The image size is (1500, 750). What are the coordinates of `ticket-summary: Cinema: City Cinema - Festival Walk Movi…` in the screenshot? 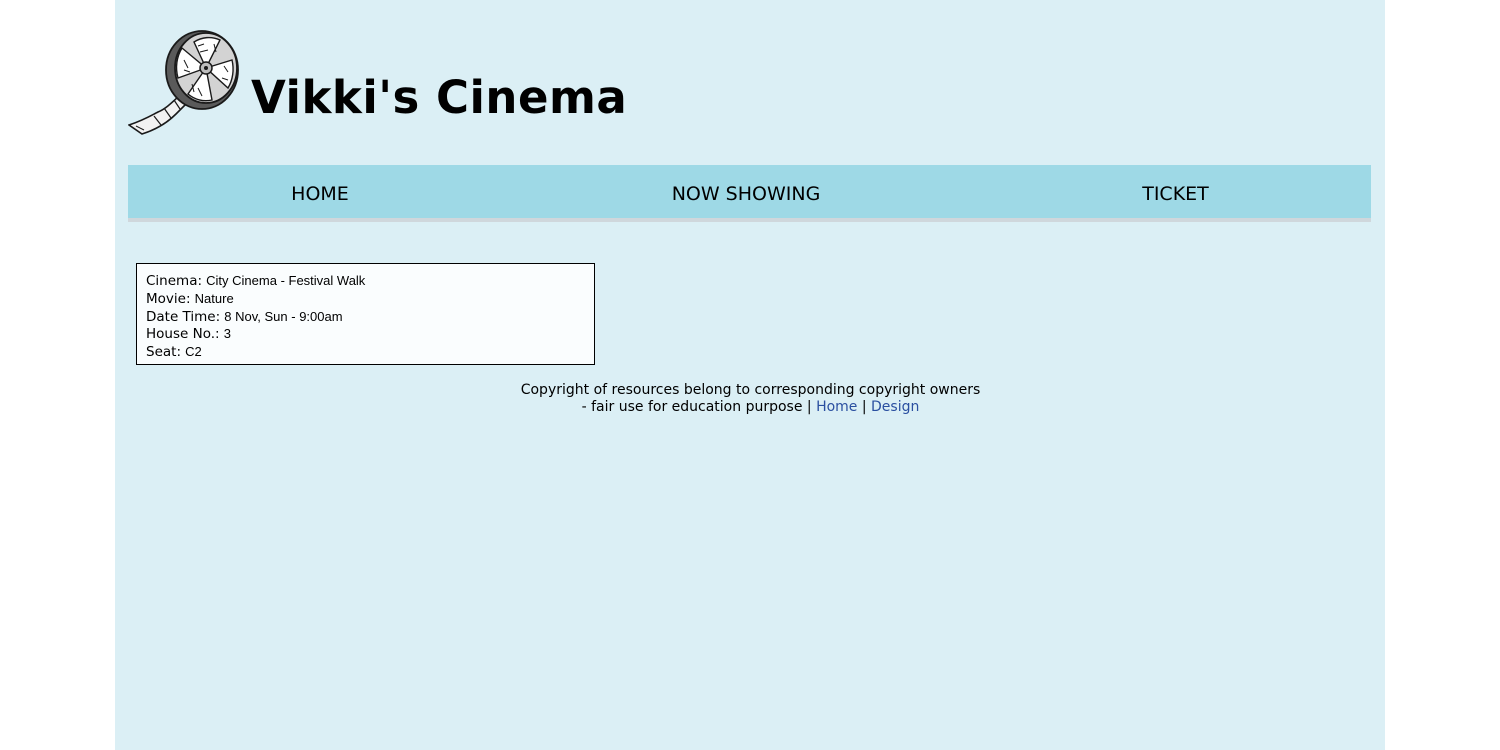 It's located at (365, 314).